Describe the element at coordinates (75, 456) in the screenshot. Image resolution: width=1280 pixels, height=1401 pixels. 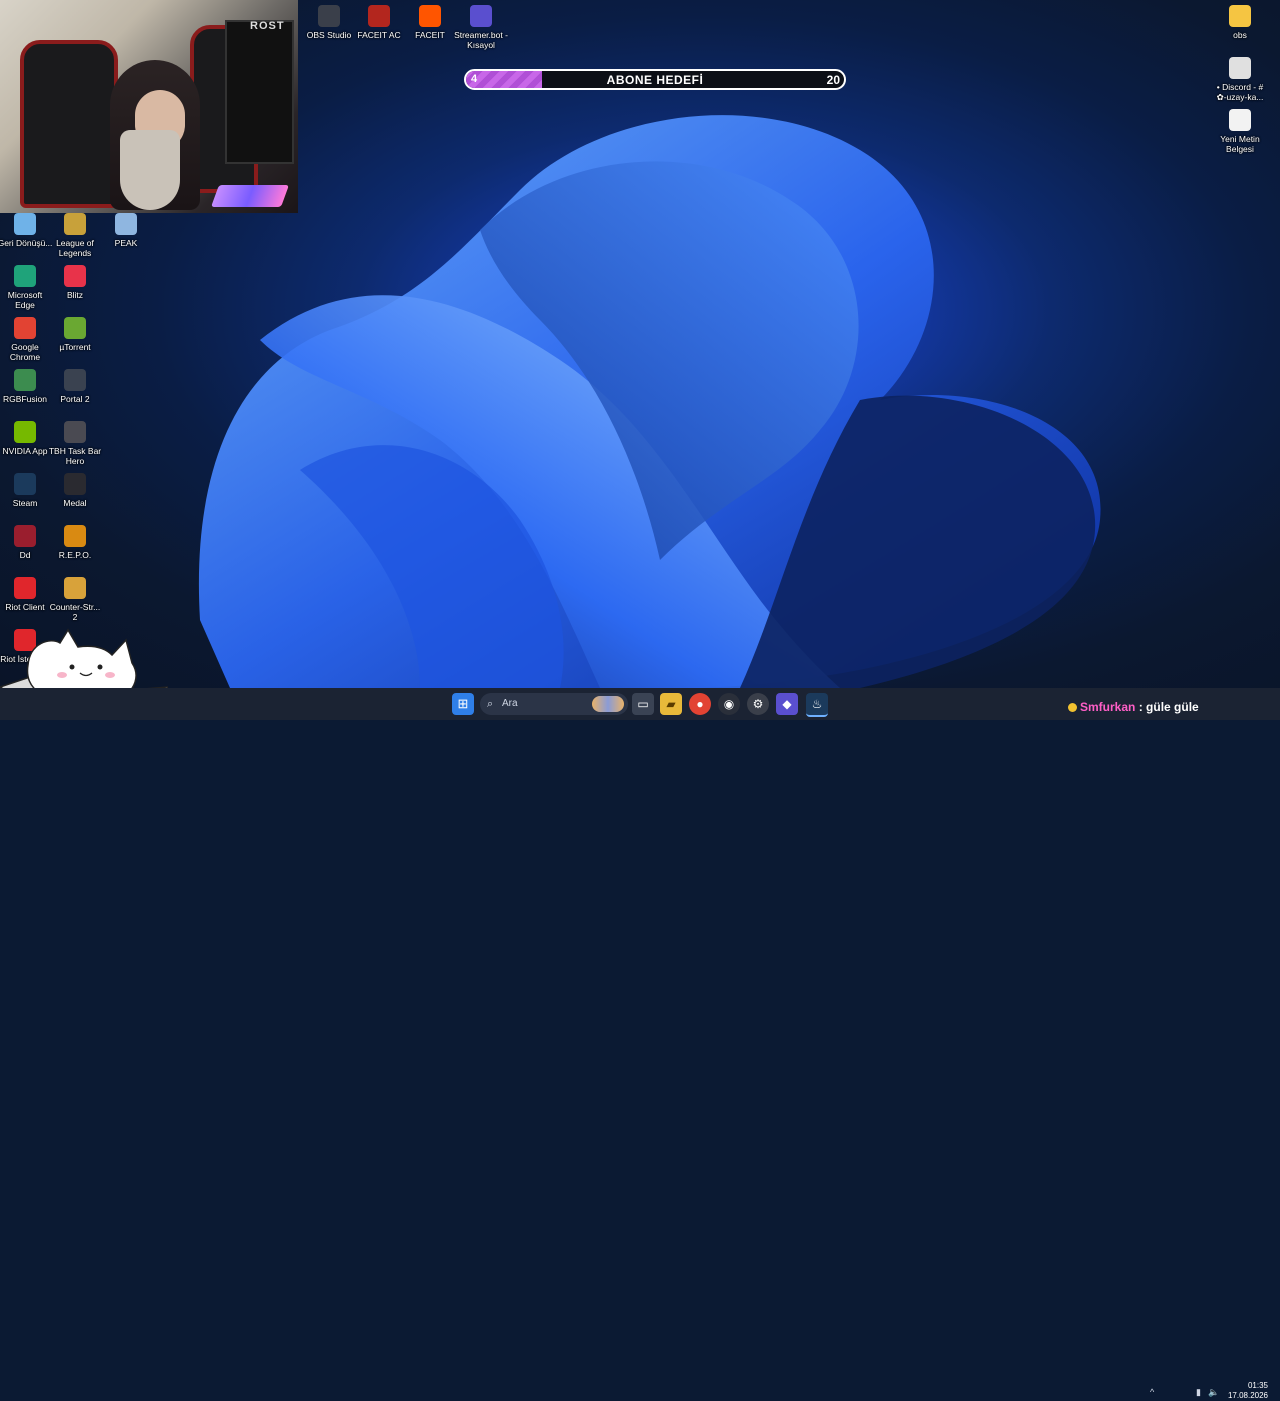
I see `desktop-shortcut-label: TBH Task Bar Hero` at that location.